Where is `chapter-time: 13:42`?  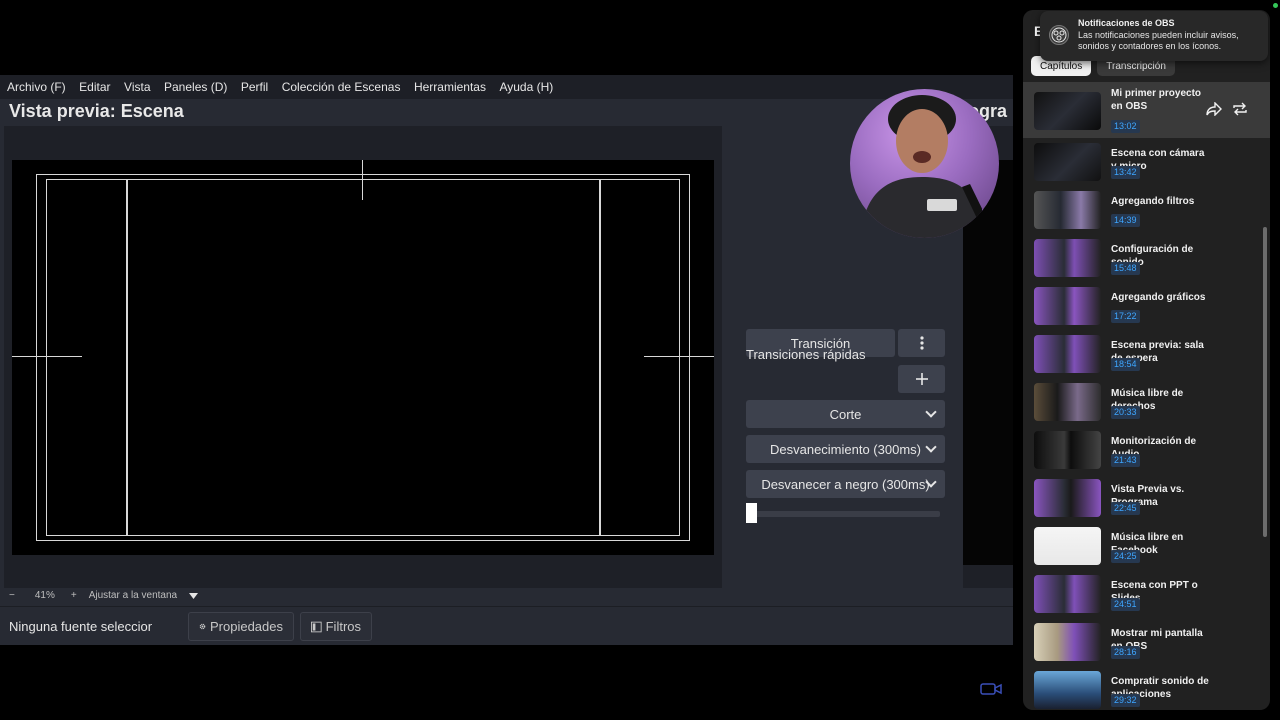
chapter-time: 13:42 is located at coordinates (1125, 172).